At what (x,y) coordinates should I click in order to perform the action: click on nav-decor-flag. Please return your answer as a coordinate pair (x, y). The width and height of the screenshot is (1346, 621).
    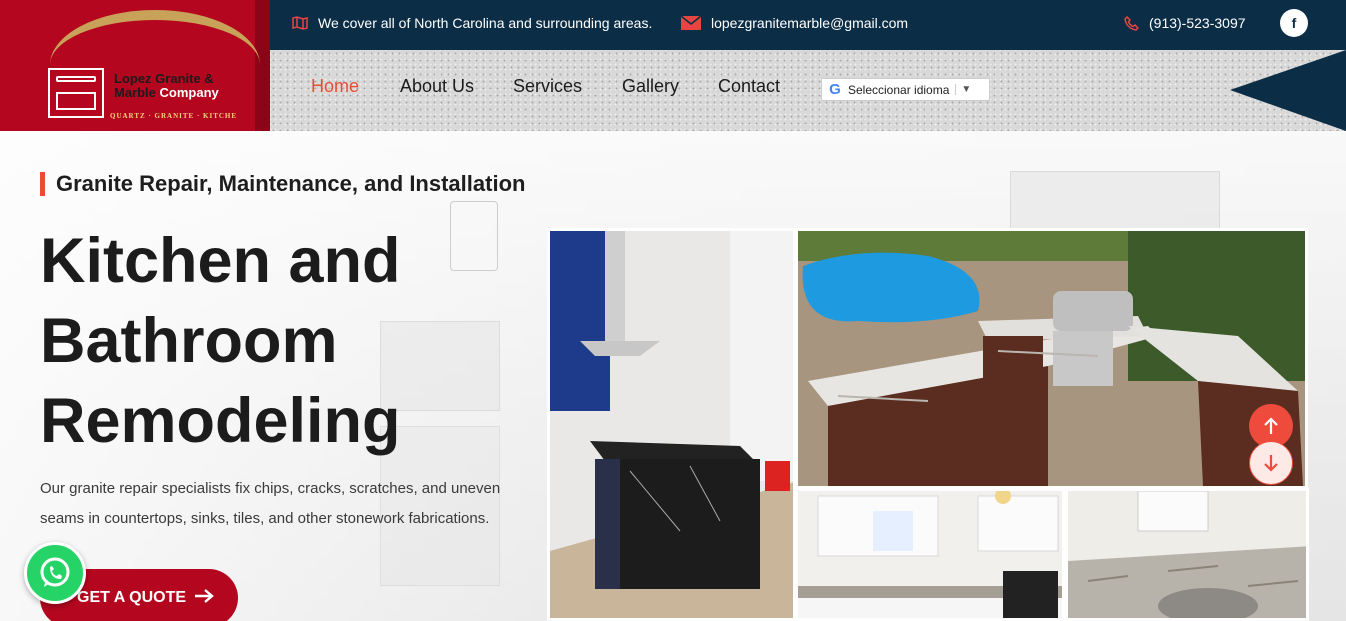
    Looking at the image, I should click on (1288, 90).